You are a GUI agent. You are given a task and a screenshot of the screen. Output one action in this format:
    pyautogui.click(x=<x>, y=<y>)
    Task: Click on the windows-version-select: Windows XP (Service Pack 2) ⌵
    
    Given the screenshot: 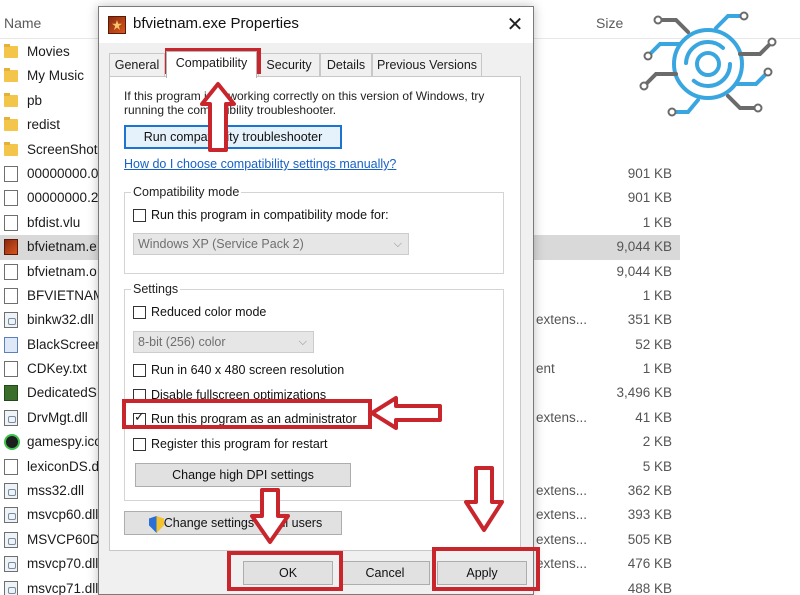 What is the action you would take?
    pyautogui.click(x=271, y=244)
    